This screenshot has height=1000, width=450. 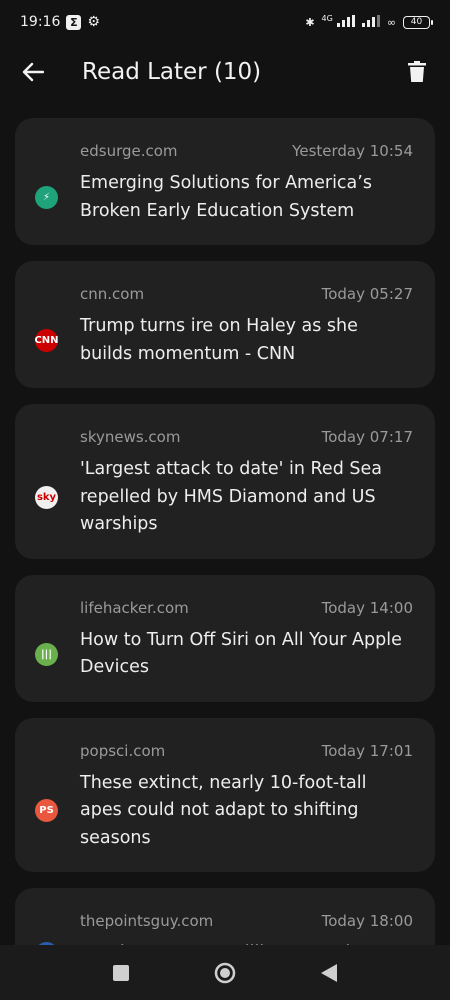 What do you see at coordinates (367, 750) in the screenshot?
I see `article-time: Today 17:01` at bounding box center [367, 750].